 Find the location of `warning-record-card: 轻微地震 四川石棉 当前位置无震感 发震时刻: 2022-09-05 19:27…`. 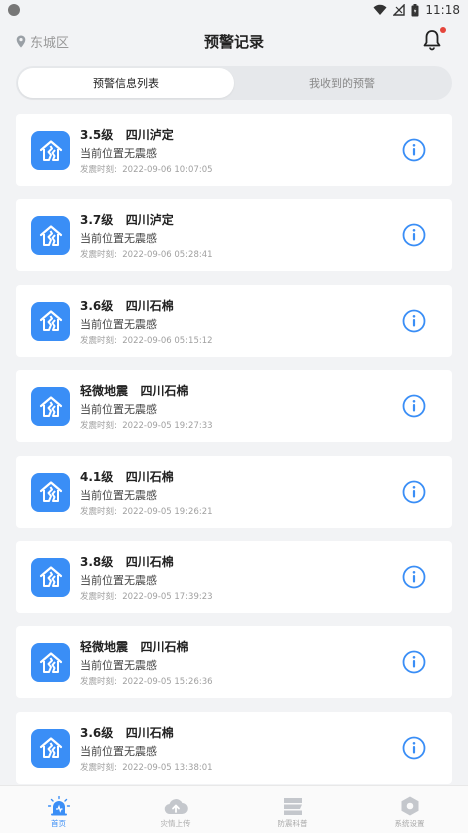

warning-record-card: 轻微地震 四川石棉 当前位置无震感 发震时刻: 2022-09-05 19:27… is located at coordinates (234, 406).